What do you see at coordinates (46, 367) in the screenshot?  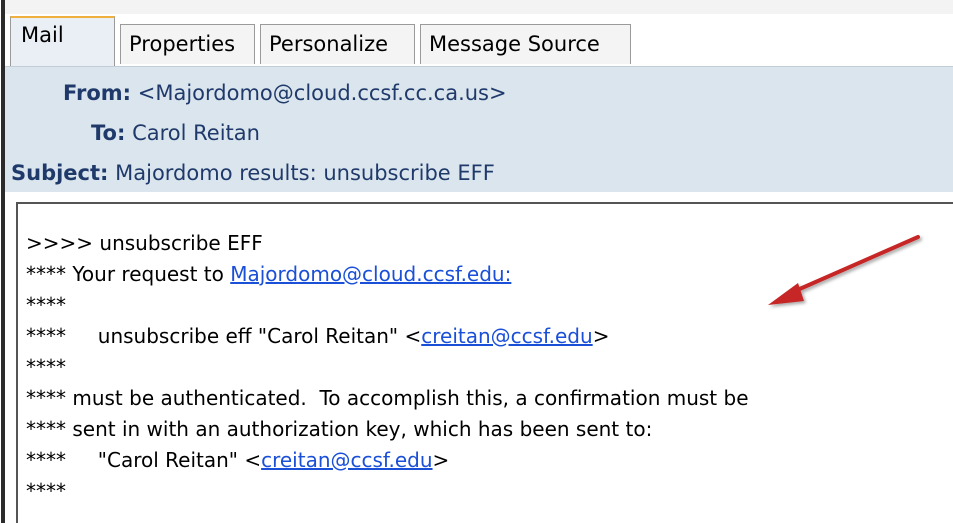 I see `body-line-5: ****` at bounding box center [46, 367].